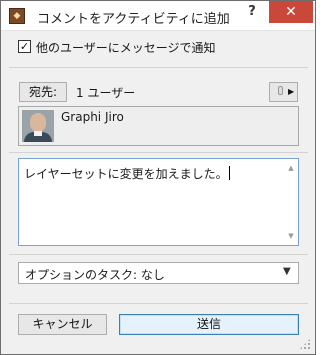 The width and height of the screenshot is (320, 355). What do you see at coordinates (229, 173) in the screenshot?
I see `text-caret` at bounding box center [229, 173].